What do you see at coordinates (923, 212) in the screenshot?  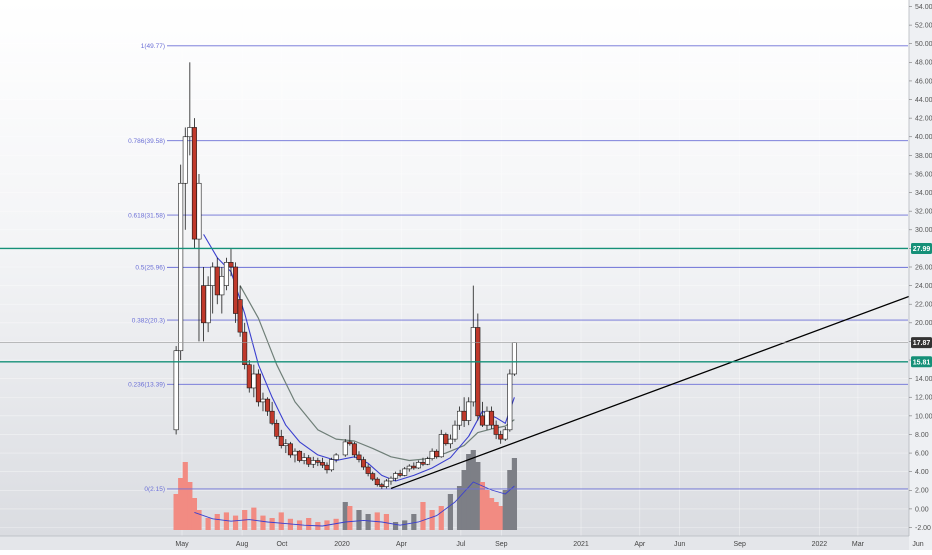 I see `y-tick-label: 32.00` at bounding box center [923, 212].